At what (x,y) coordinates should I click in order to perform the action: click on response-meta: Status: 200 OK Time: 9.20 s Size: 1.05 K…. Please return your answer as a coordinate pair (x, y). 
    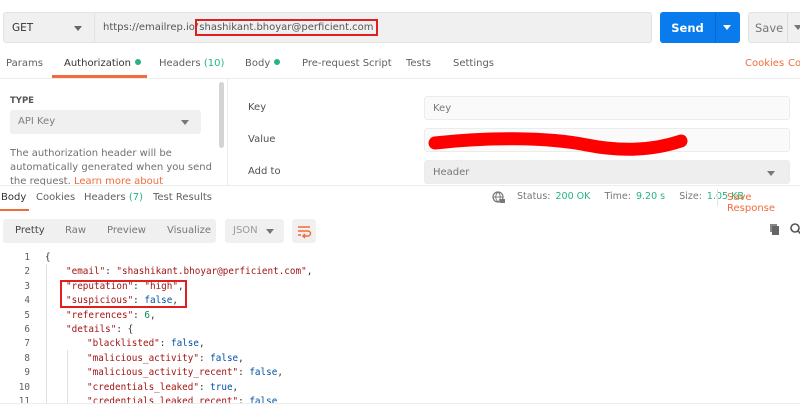
    Looking at the image, I should click on (631, 196).